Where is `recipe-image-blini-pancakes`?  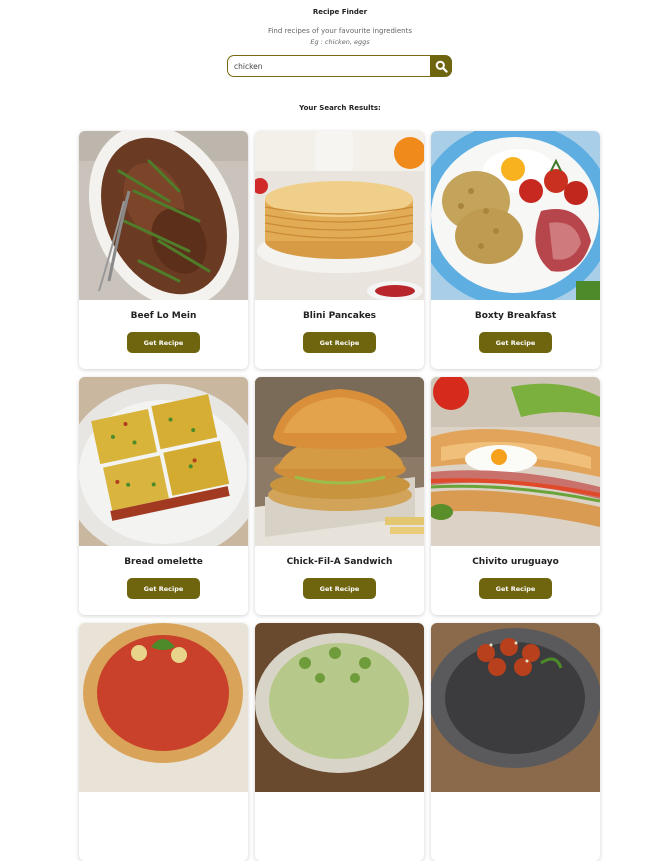 recipe-image-blini-pancakes is located at coordinates (339, 215).